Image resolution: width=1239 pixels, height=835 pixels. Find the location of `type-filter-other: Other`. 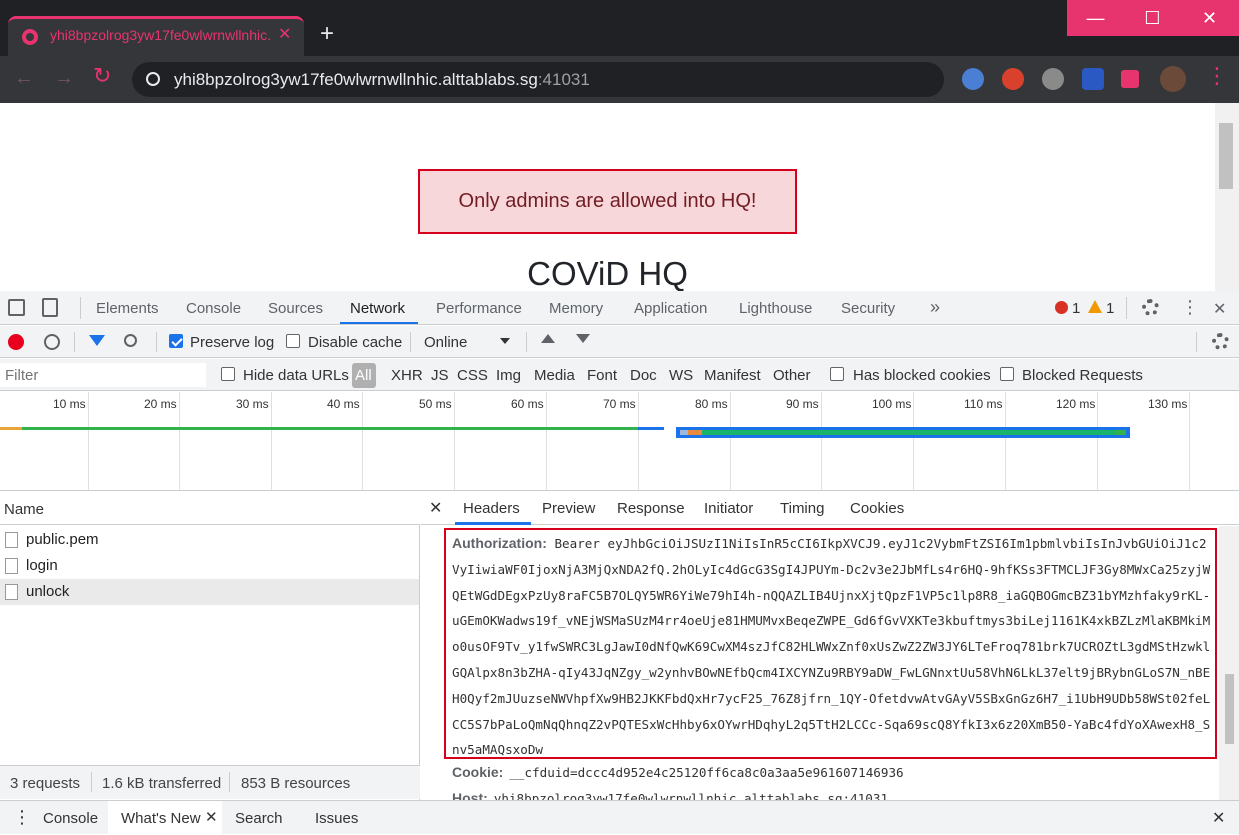

type-filter-other: Other is located at coordinates (792, 375).